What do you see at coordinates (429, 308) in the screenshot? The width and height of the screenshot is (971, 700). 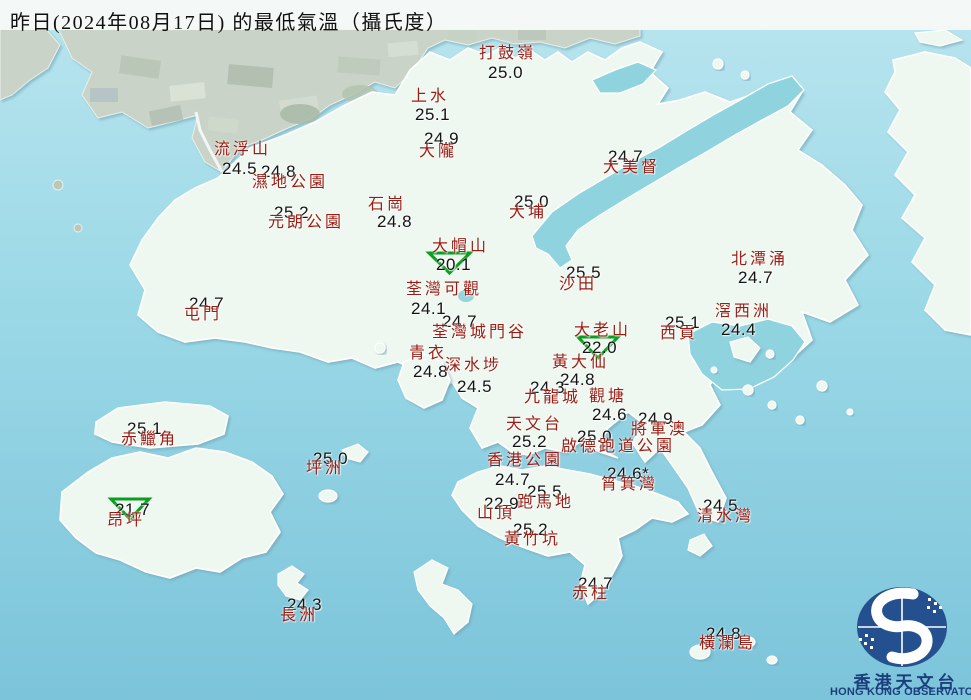 I see `station-value: 24.1` at bounding box center [429, 308].